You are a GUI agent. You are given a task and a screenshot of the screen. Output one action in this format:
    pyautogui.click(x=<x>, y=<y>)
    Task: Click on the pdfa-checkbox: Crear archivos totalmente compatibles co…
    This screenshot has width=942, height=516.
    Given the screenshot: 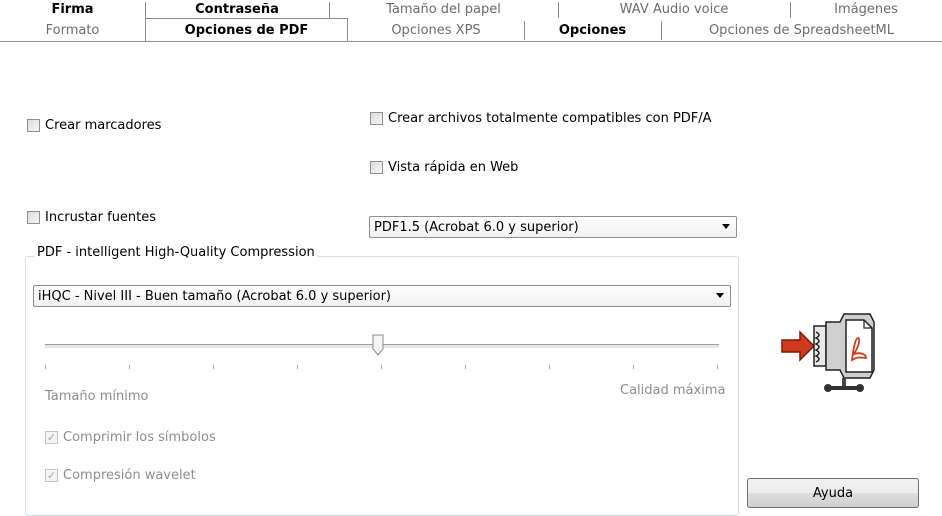 What is the action you would take?
    pyautogui.click(x=541, y=118)
    